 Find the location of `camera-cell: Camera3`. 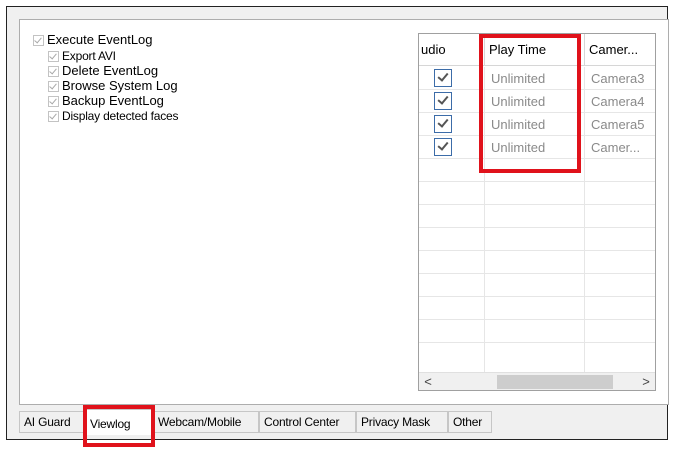

camera-cell: Camera3 is located at coordinates (620, 78).